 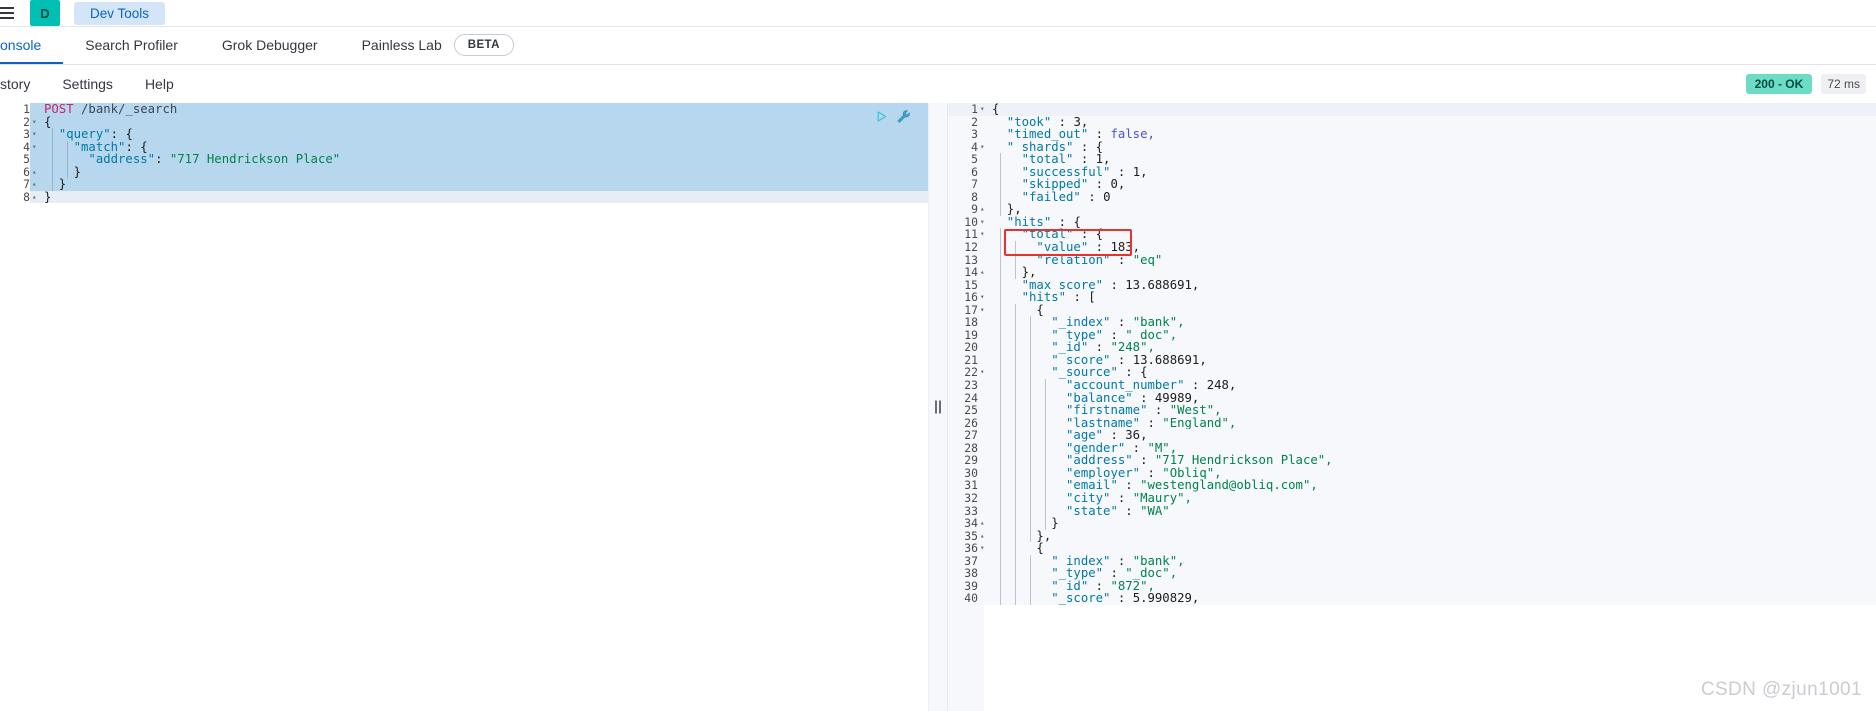 I want to click on tab-search-profiler-label: Search Profiler, so click(x=131, y=45).